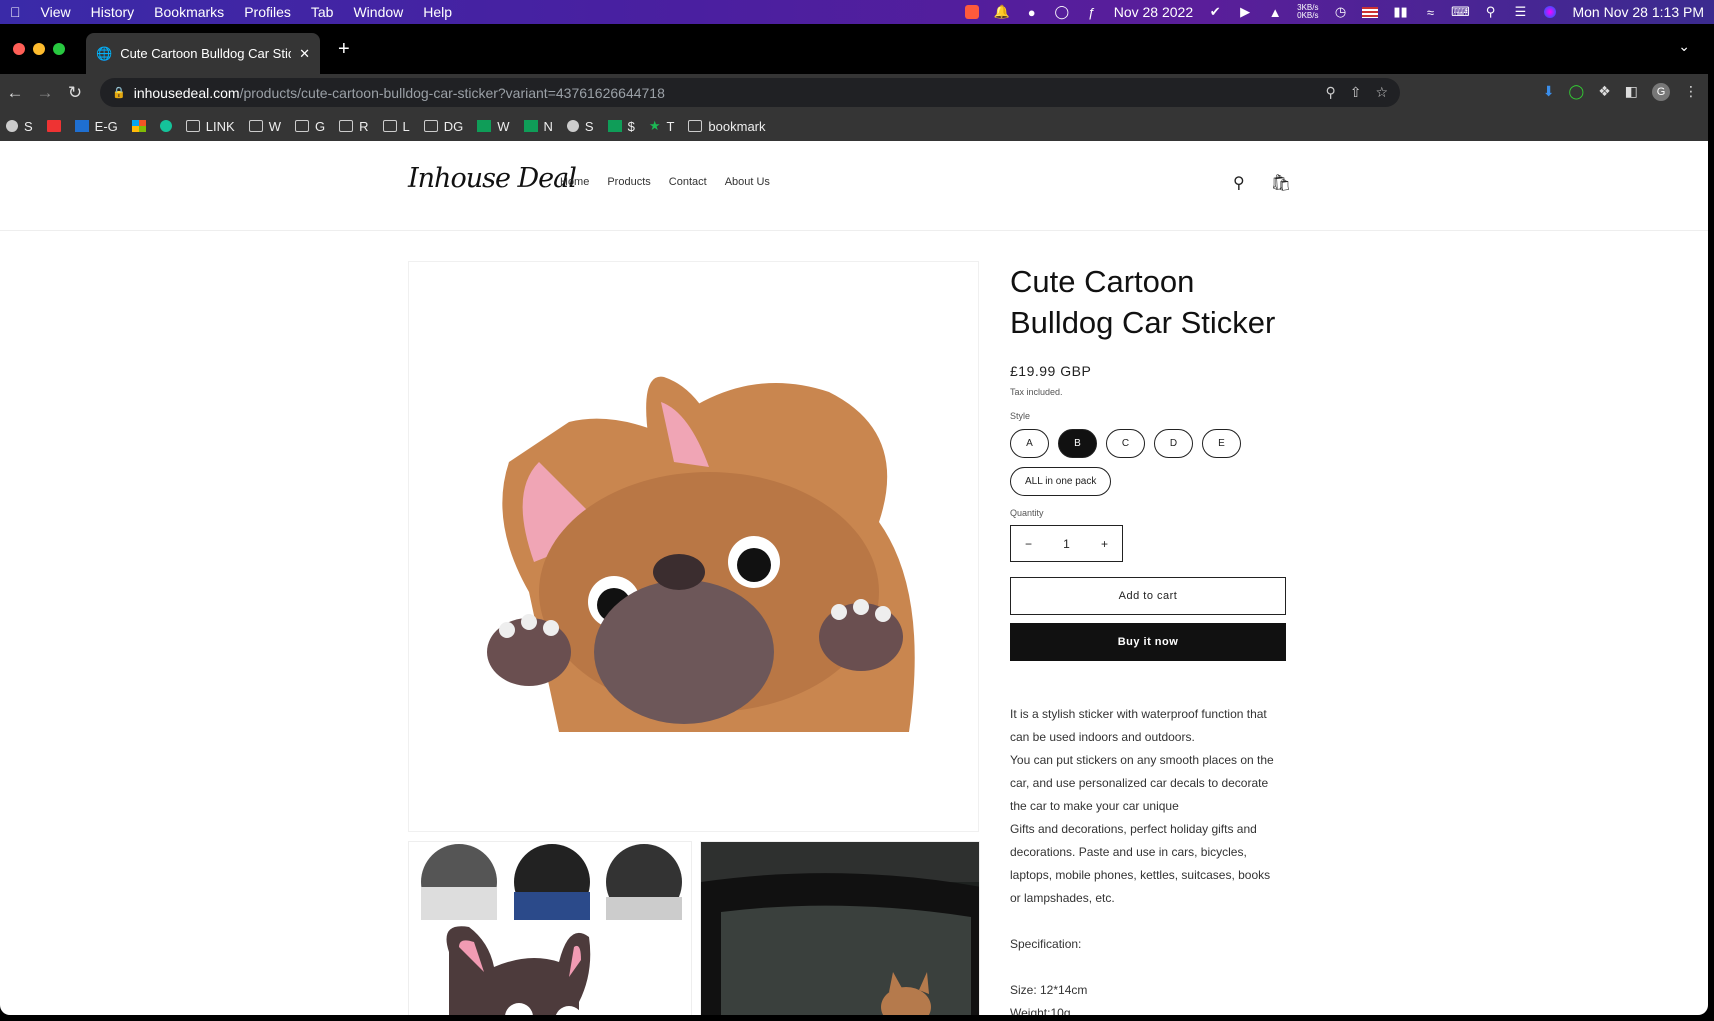  I want to click on sticker-circles-image, so click(551, 929).